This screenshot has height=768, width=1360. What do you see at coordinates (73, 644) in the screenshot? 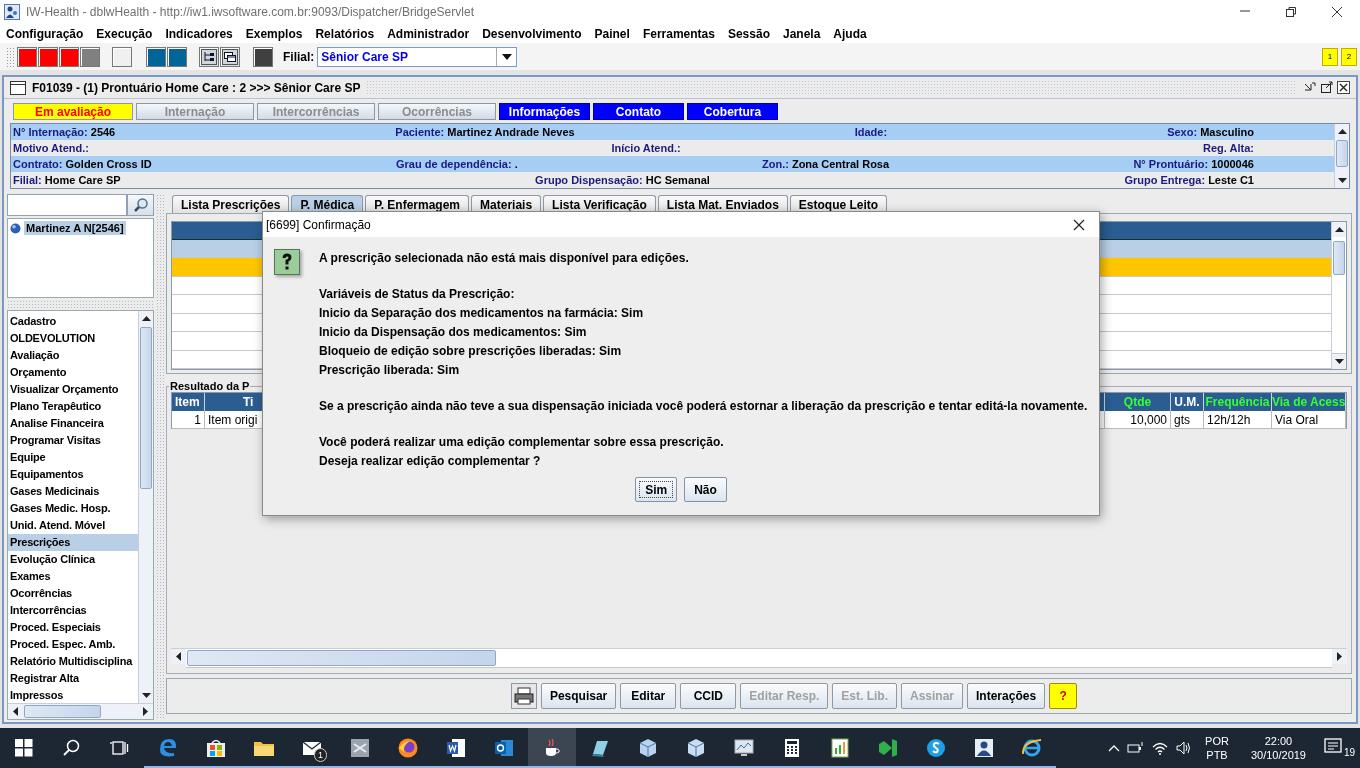
I see `sidebar-item: Proced. Espec. Amb.` at bounding box center [73, 644].